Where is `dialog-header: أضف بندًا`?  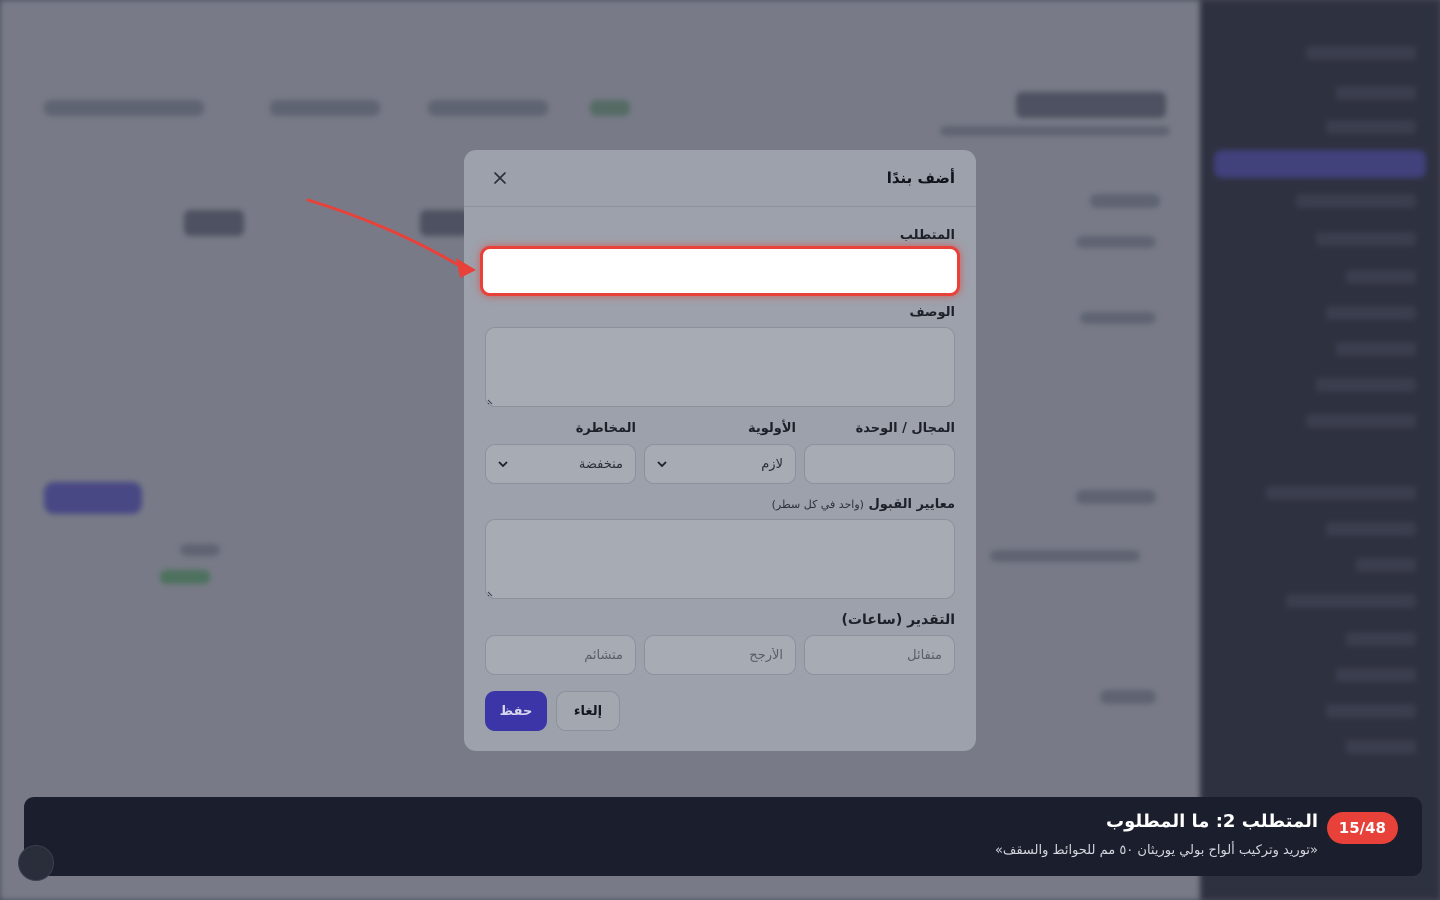 dialog-header: أضف بندًا is located at coordinates (720, 178).